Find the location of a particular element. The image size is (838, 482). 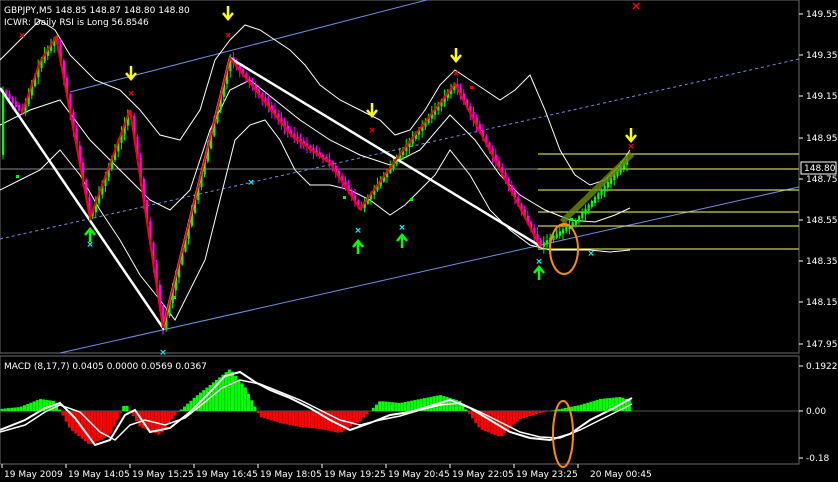

macd-level-label: -0.18 is located at coordinates (818, 459).